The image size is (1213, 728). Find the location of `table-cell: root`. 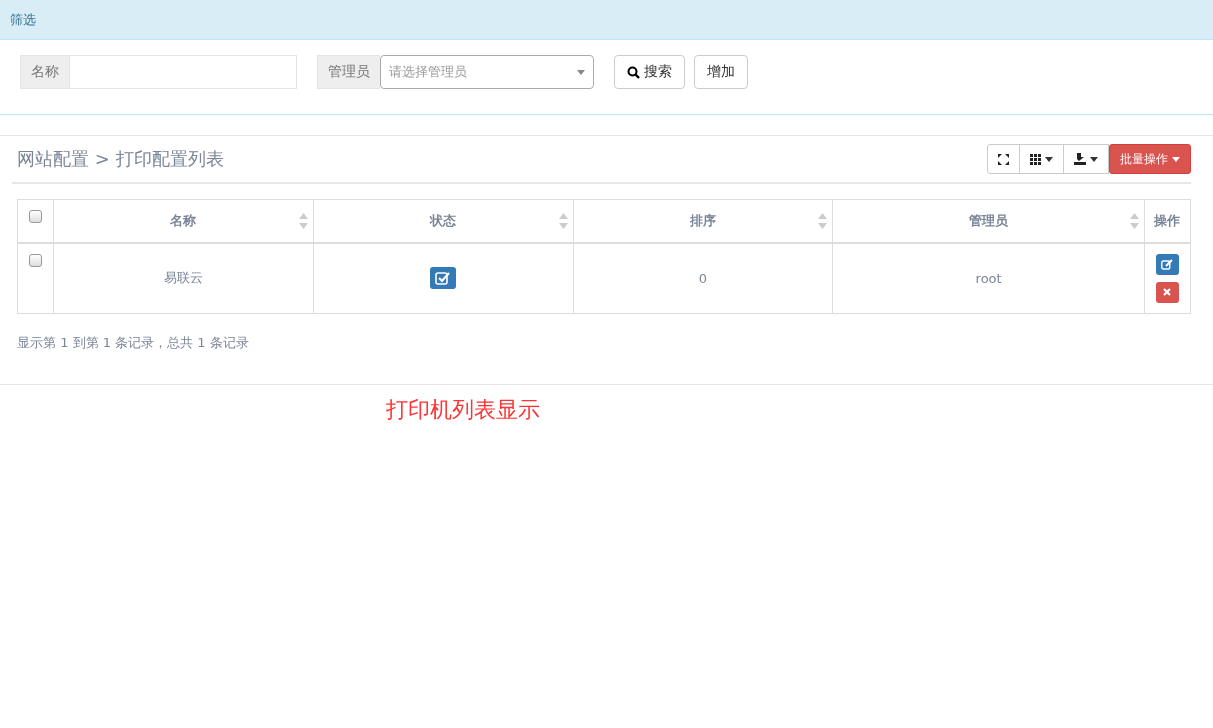

table-cell: root is located at coordinates (988, 278).